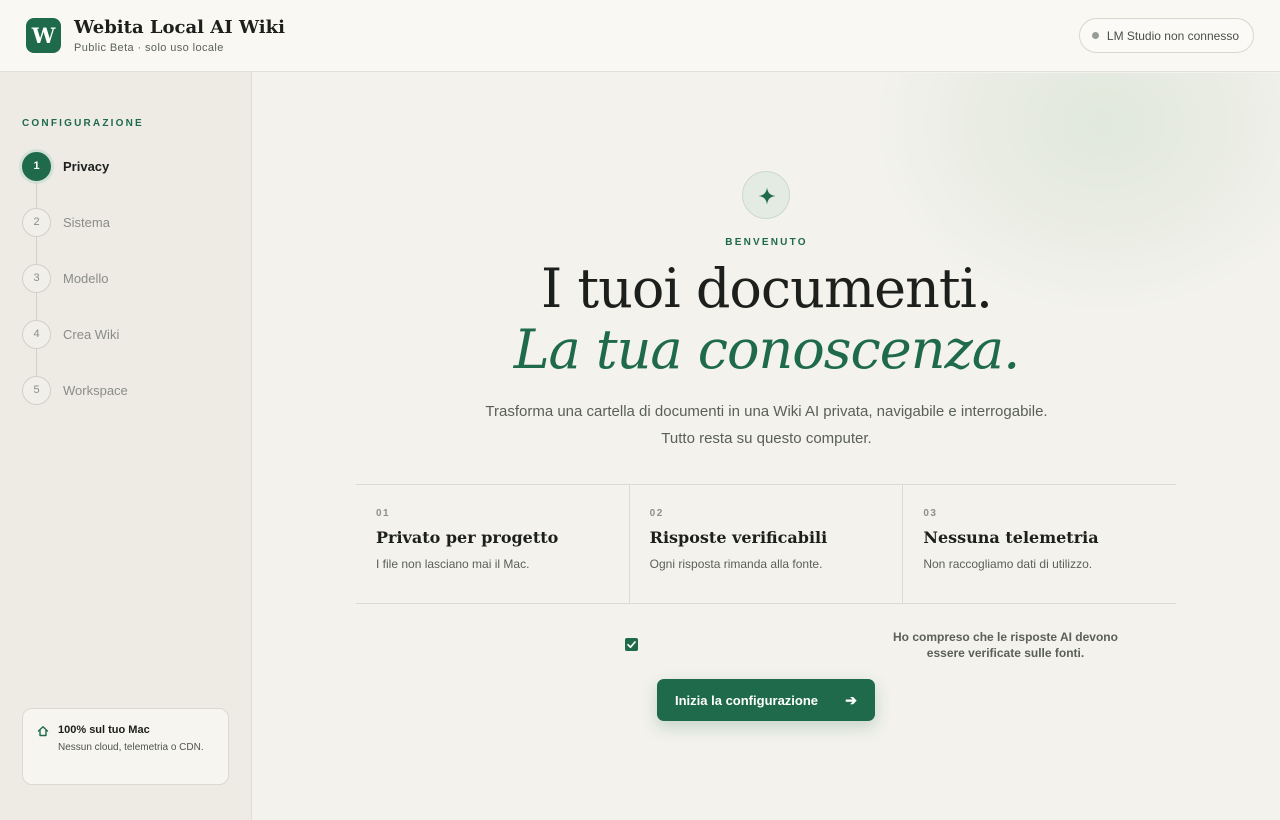  I want to click on feature-title: Risposte verificabili, so click(738, 537).